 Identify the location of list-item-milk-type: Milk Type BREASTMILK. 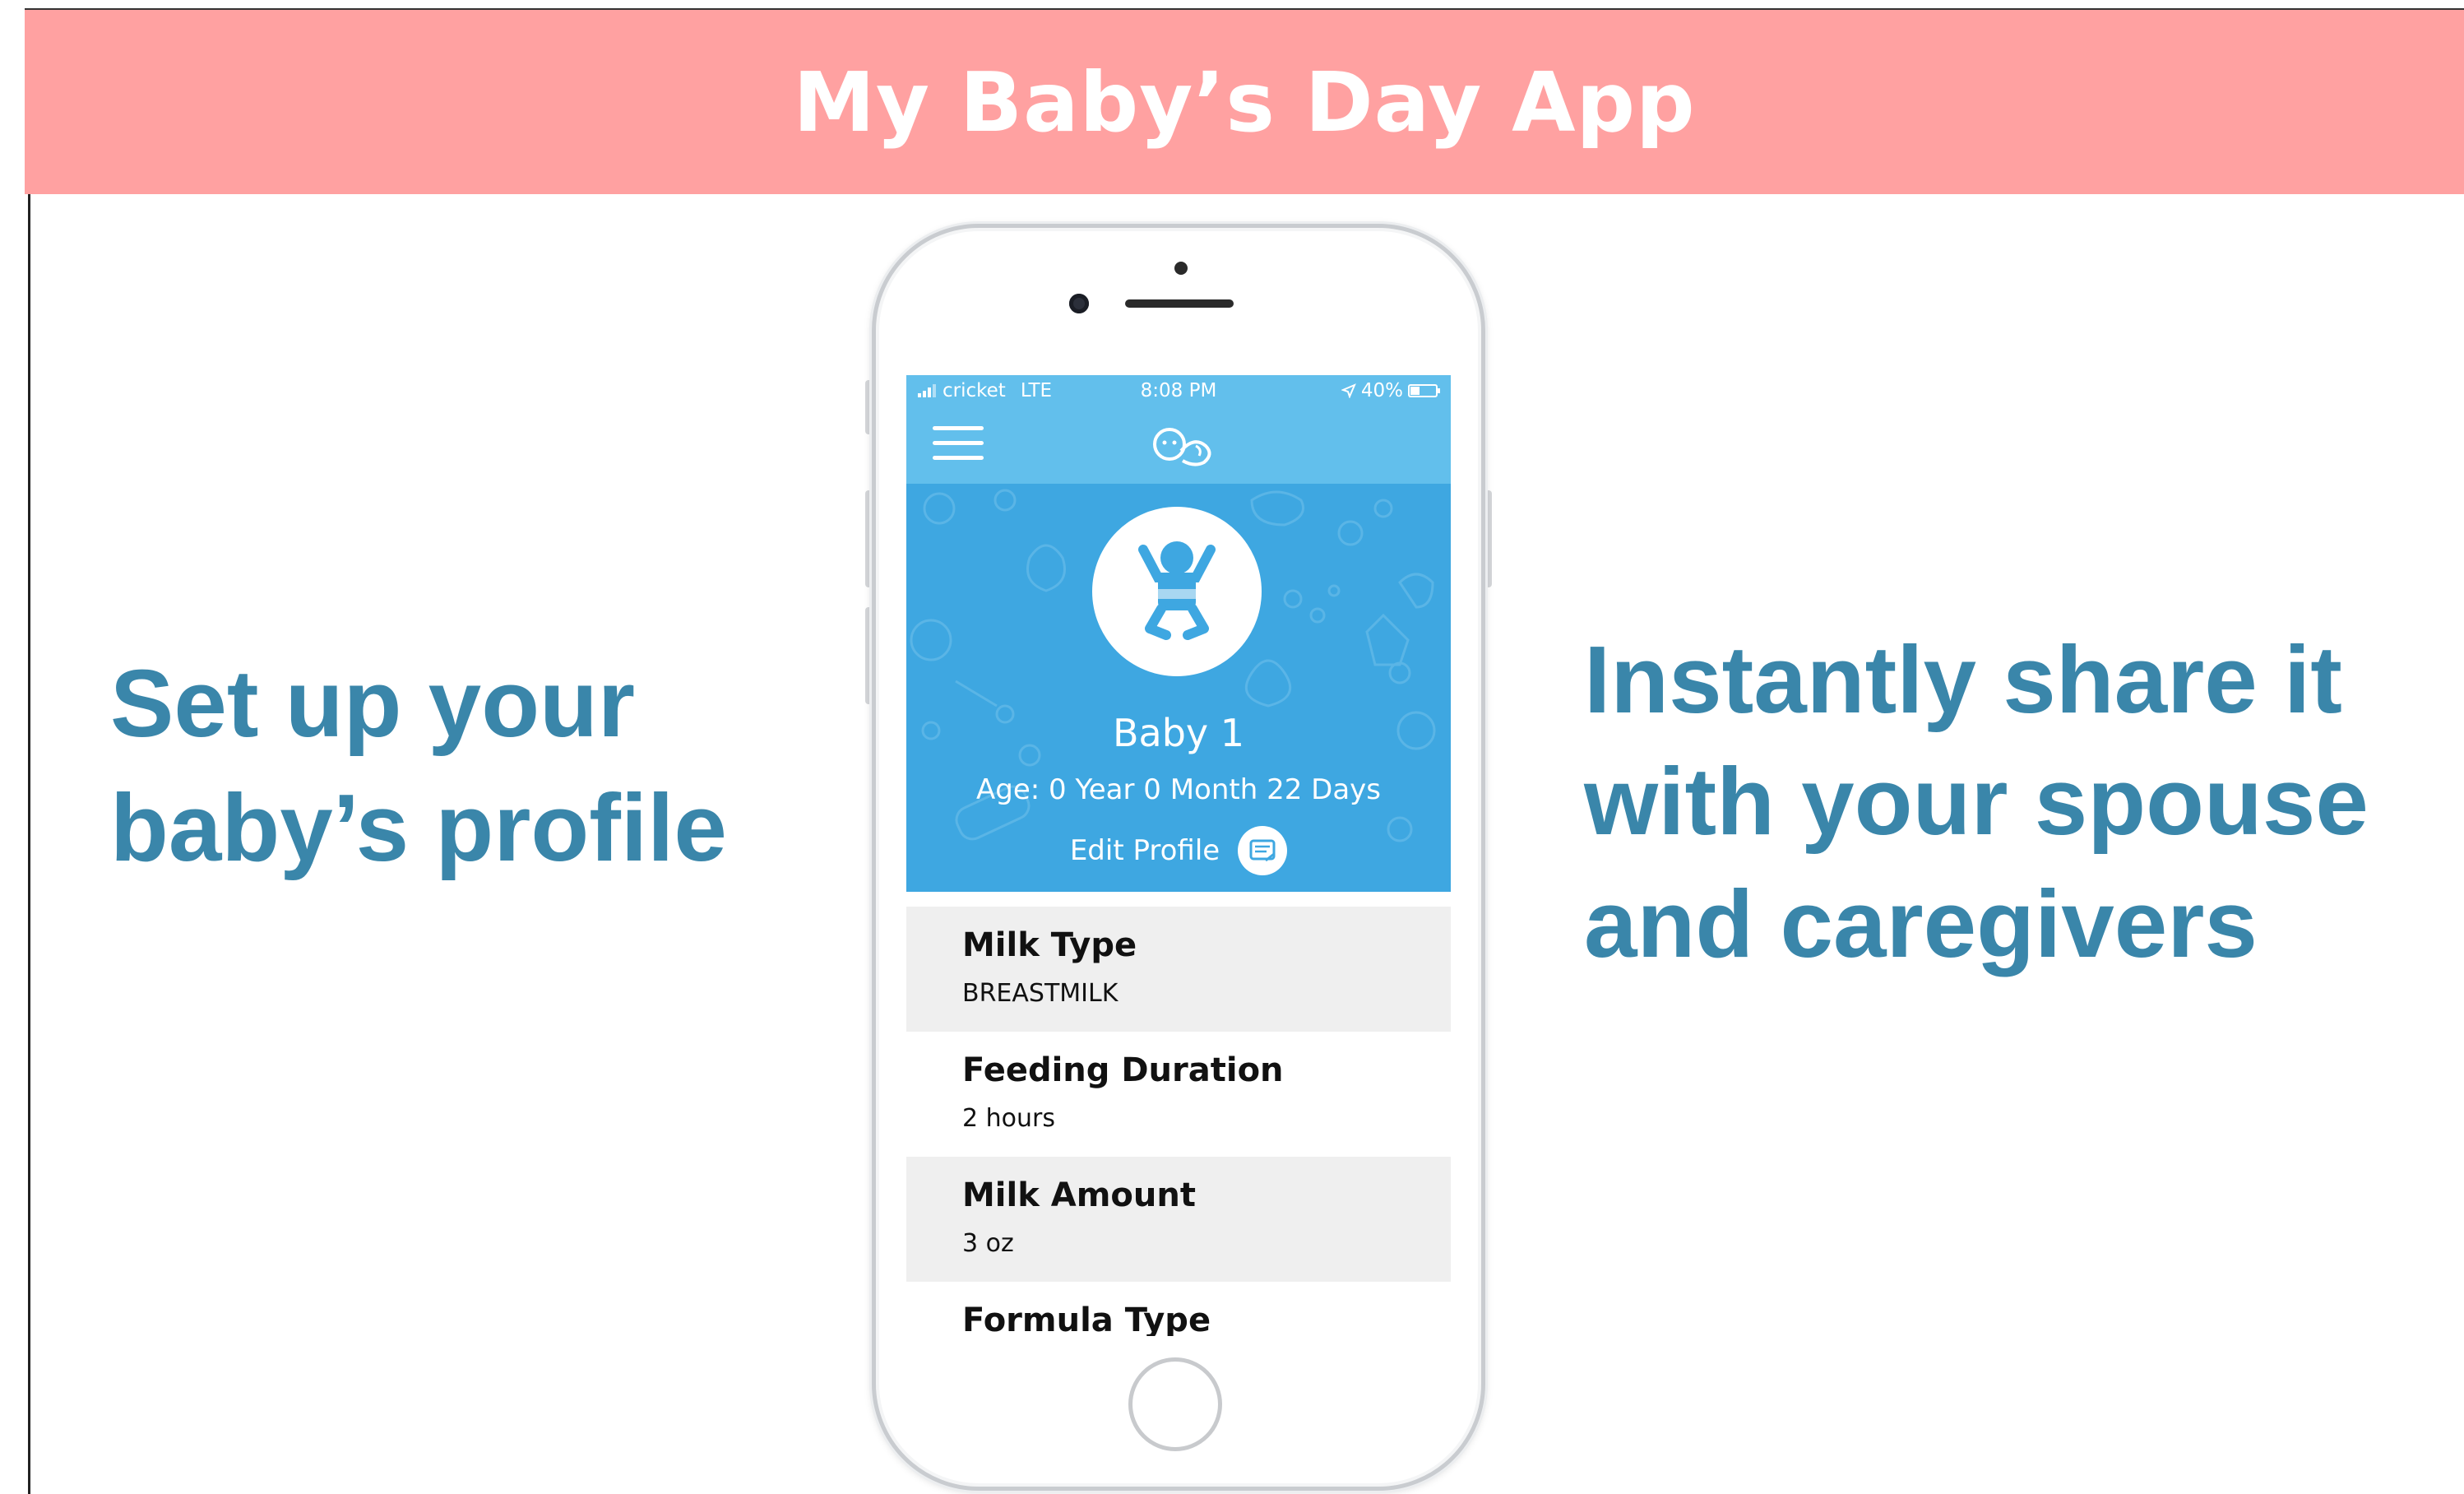
(1178, 970).